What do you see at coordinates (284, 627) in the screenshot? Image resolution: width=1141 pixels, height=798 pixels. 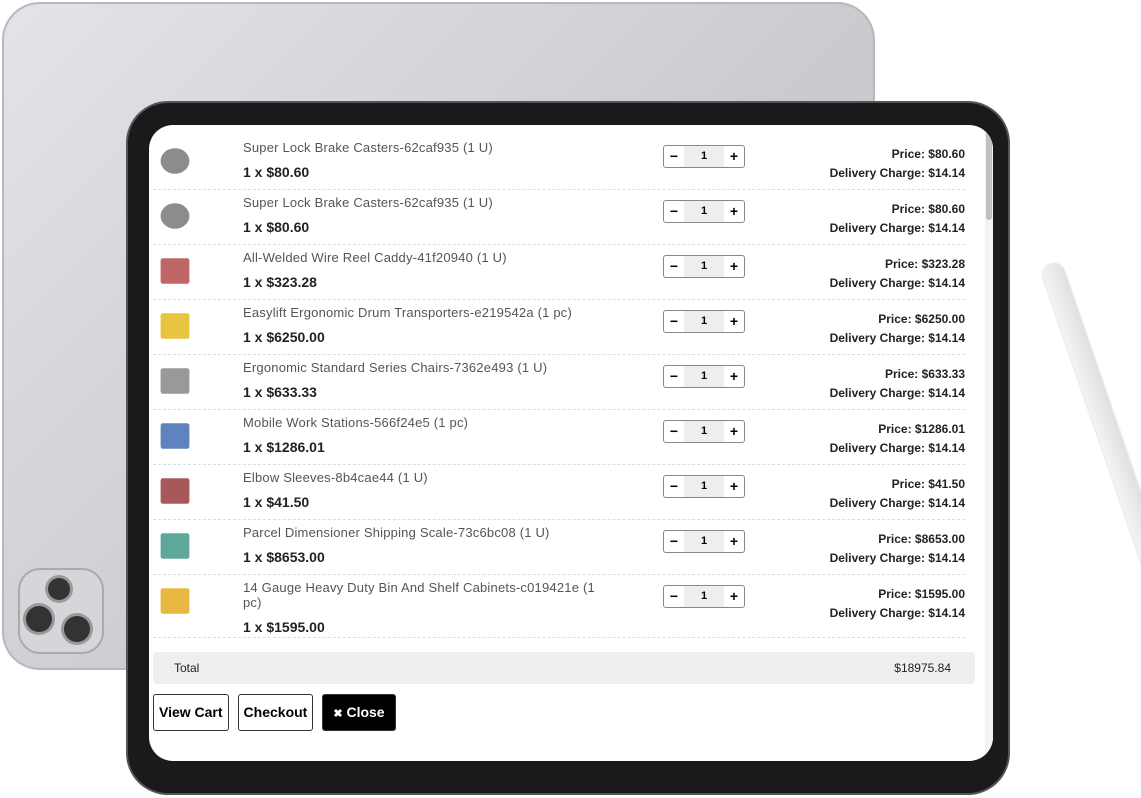 I see `item-qty-price: 1 x $1595.00` at bounding box center [284, 627].